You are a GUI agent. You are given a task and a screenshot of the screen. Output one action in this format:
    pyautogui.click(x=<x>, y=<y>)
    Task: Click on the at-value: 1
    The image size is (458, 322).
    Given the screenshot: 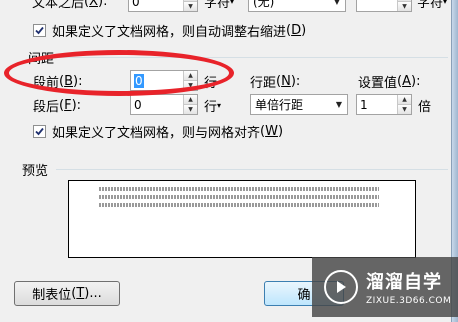 What is the action you would take?
    pyautogui.click(x=377, y=105)
    